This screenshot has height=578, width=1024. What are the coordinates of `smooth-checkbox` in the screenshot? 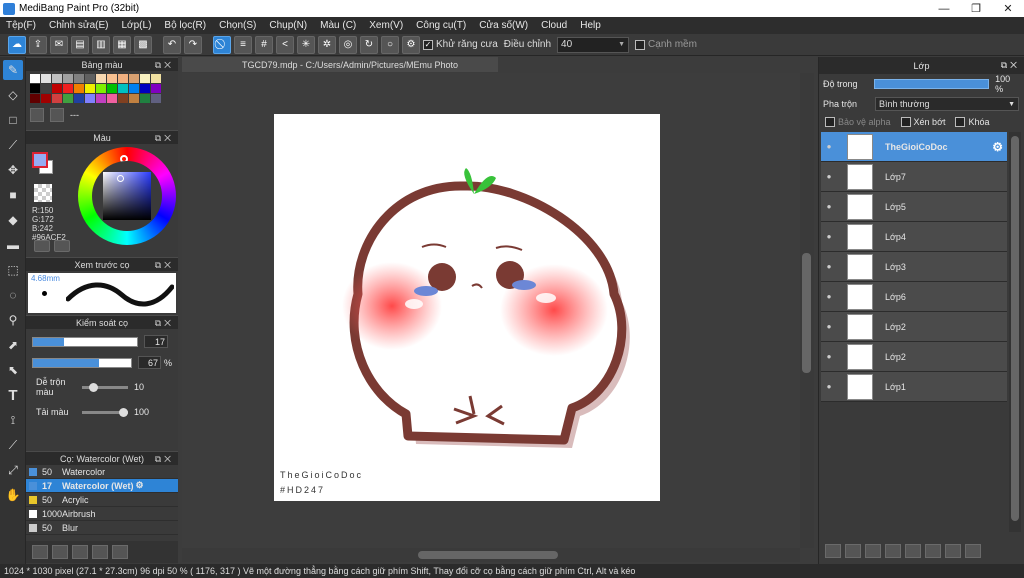 It's located at (640, 44).